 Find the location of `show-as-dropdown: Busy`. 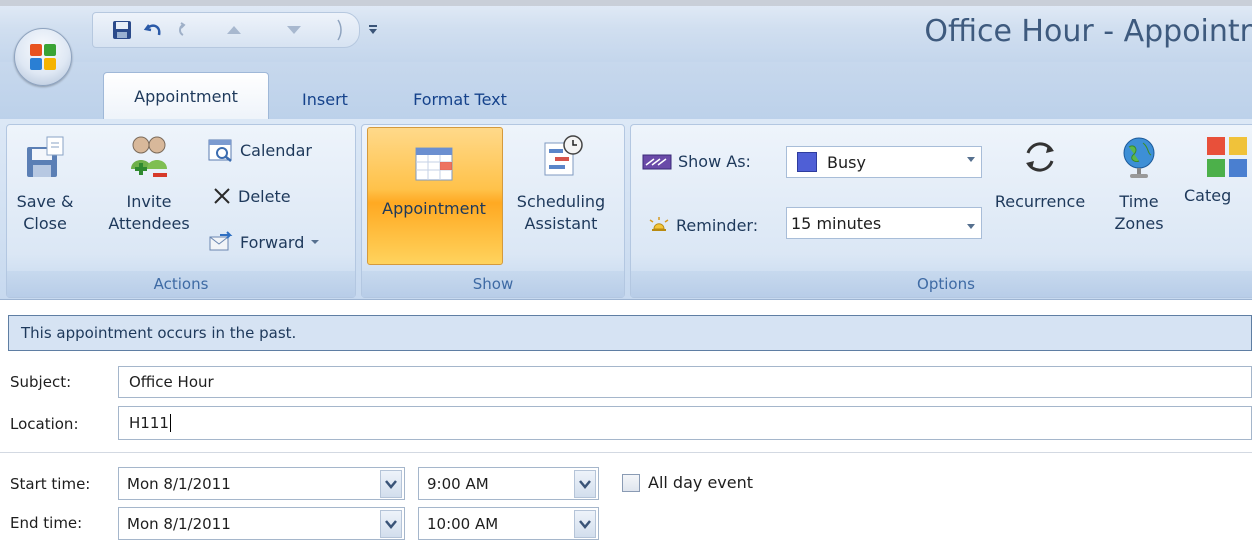

show-as-dropdown: Busy is located at coordinates (884, 162).